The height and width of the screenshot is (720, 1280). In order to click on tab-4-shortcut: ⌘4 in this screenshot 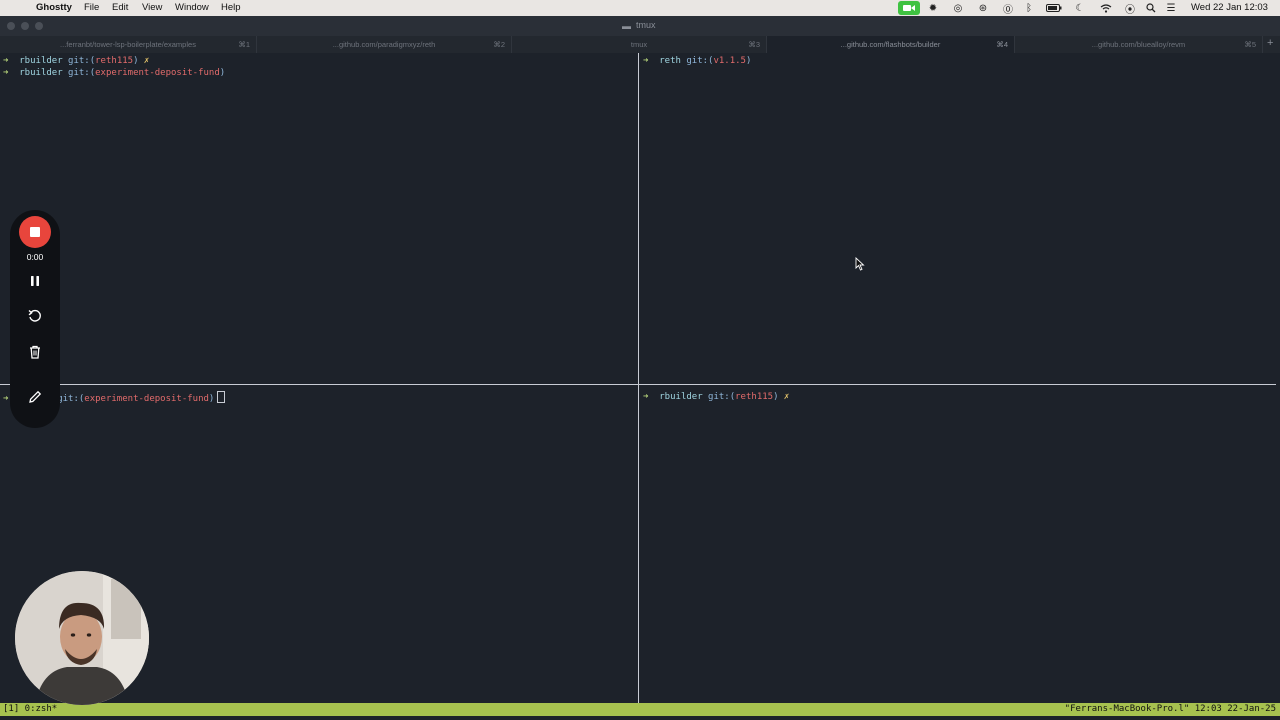, I will do `click(1002, 44)`.